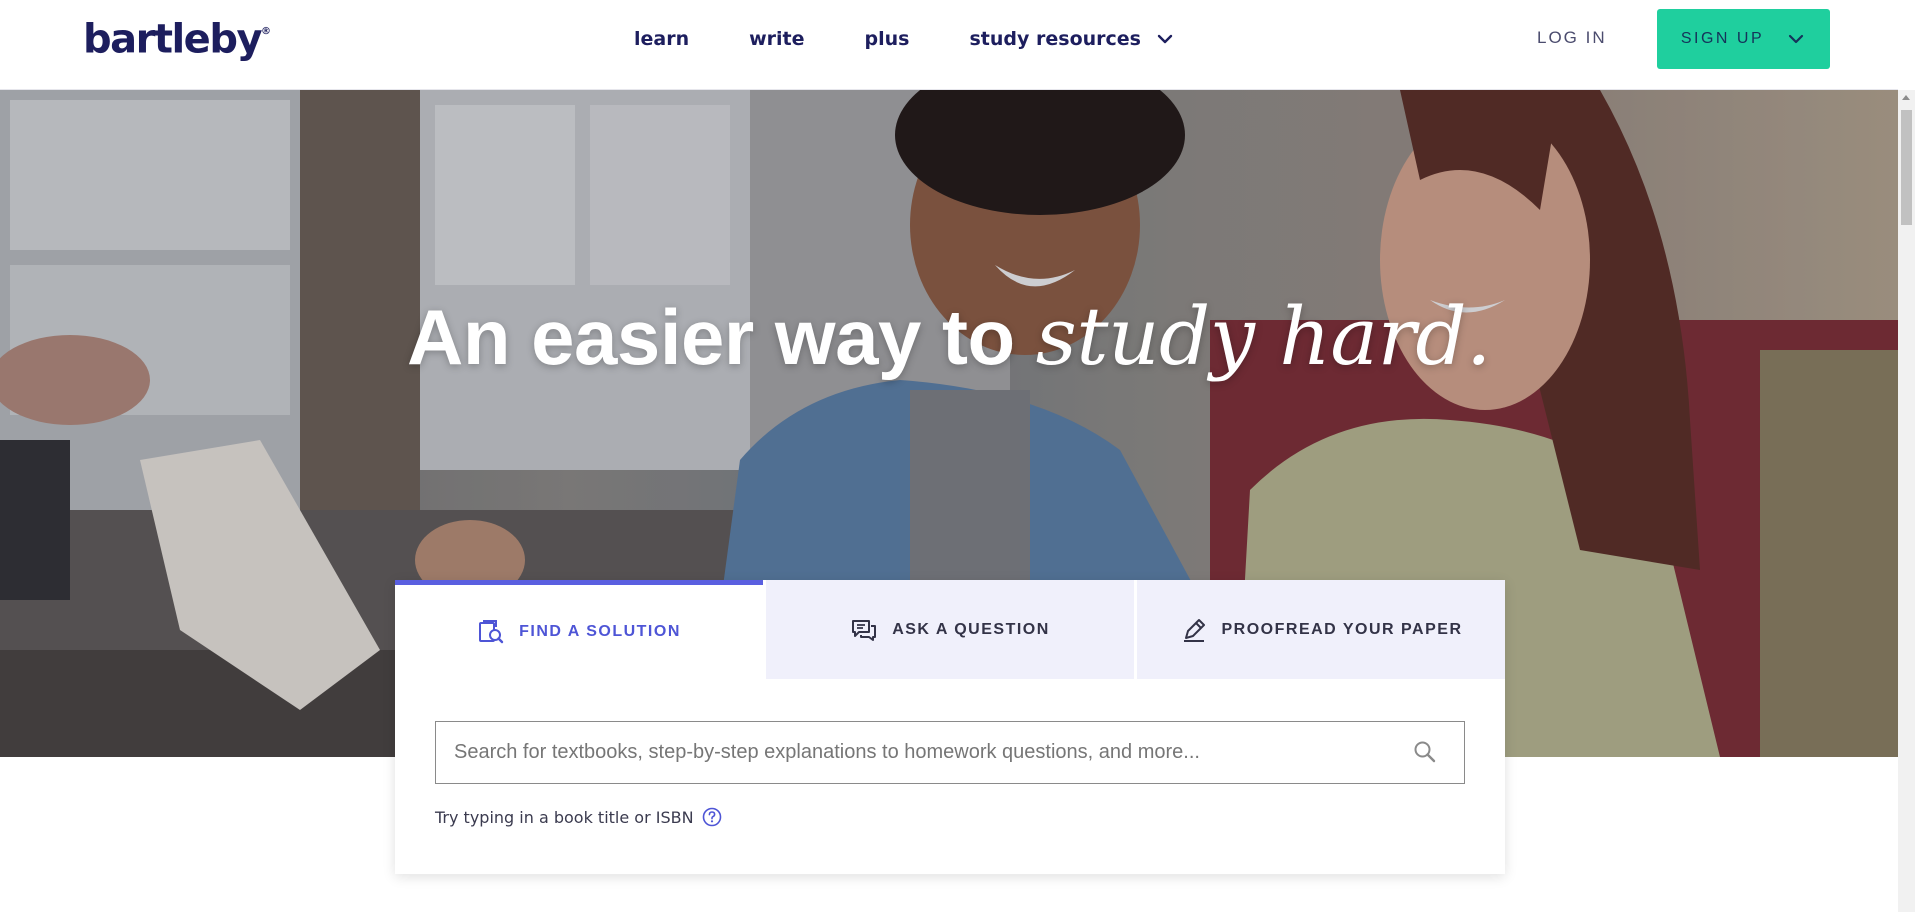  Describe the element at coordinates (916, 752) in the screenshot. I see `search-input` at that location.